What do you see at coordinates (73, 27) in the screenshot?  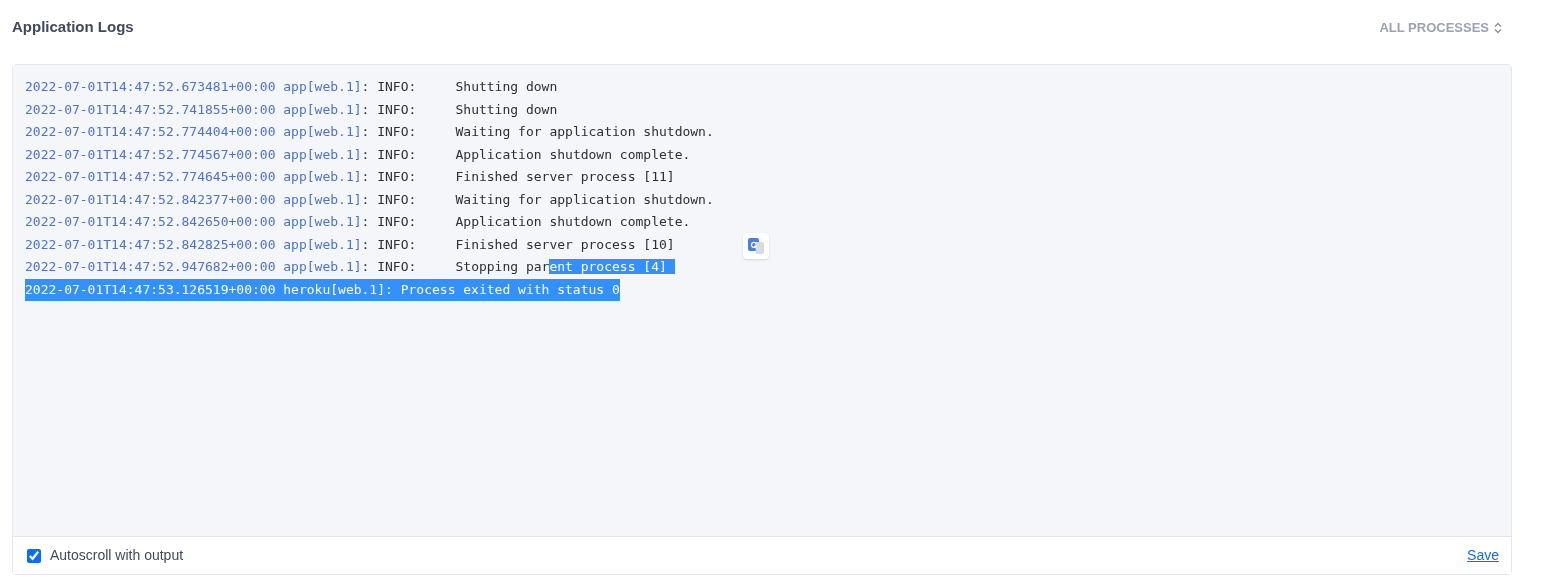 I see `section-title: Application Logs` at bounding box center [73, 27].